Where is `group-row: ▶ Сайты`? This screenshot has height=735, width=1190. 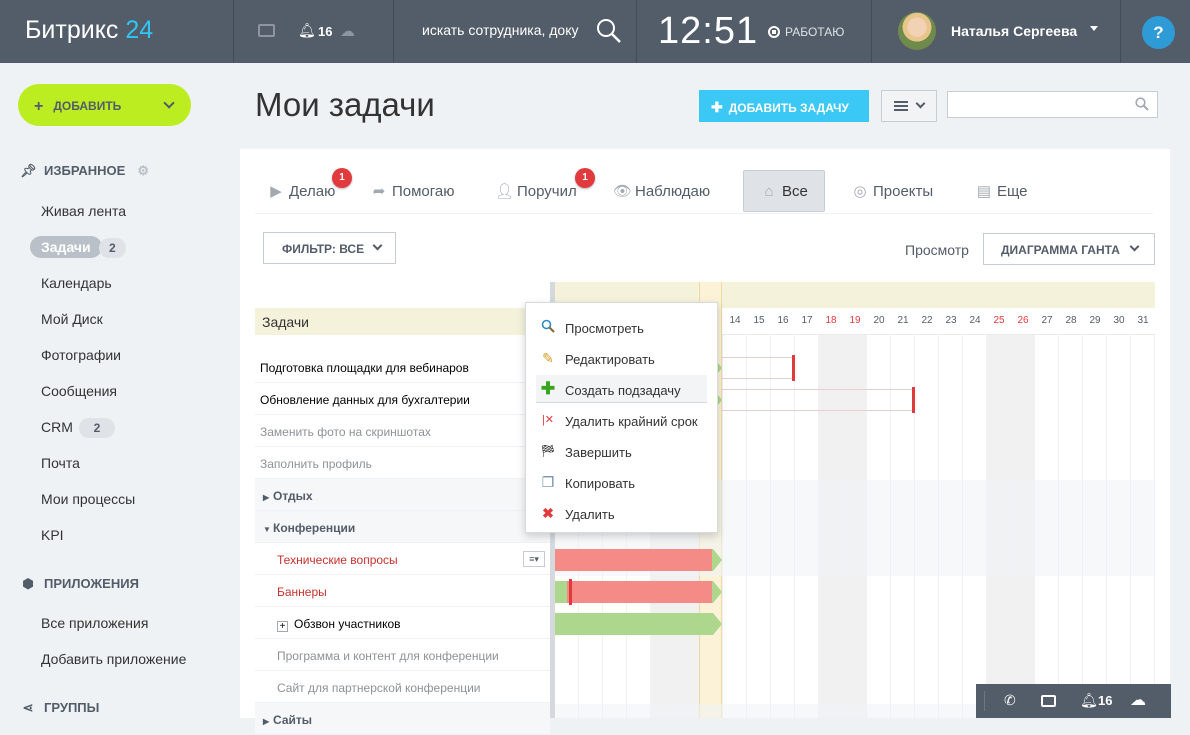 group-row: ▶ Сайты is located at coordinates (402, 719).